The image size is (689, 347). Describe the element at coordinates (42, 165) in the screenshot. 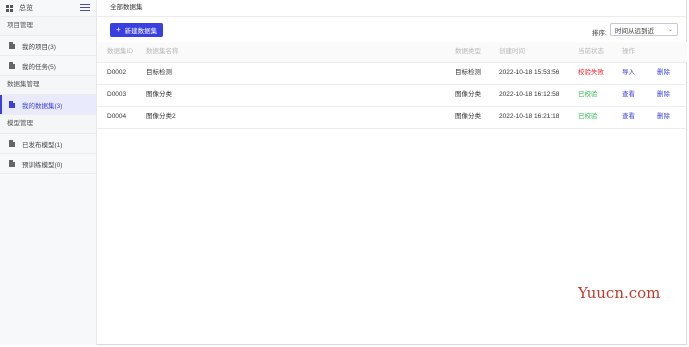

I see `sidebar-item-label: 预训练模型(0)` at that location.